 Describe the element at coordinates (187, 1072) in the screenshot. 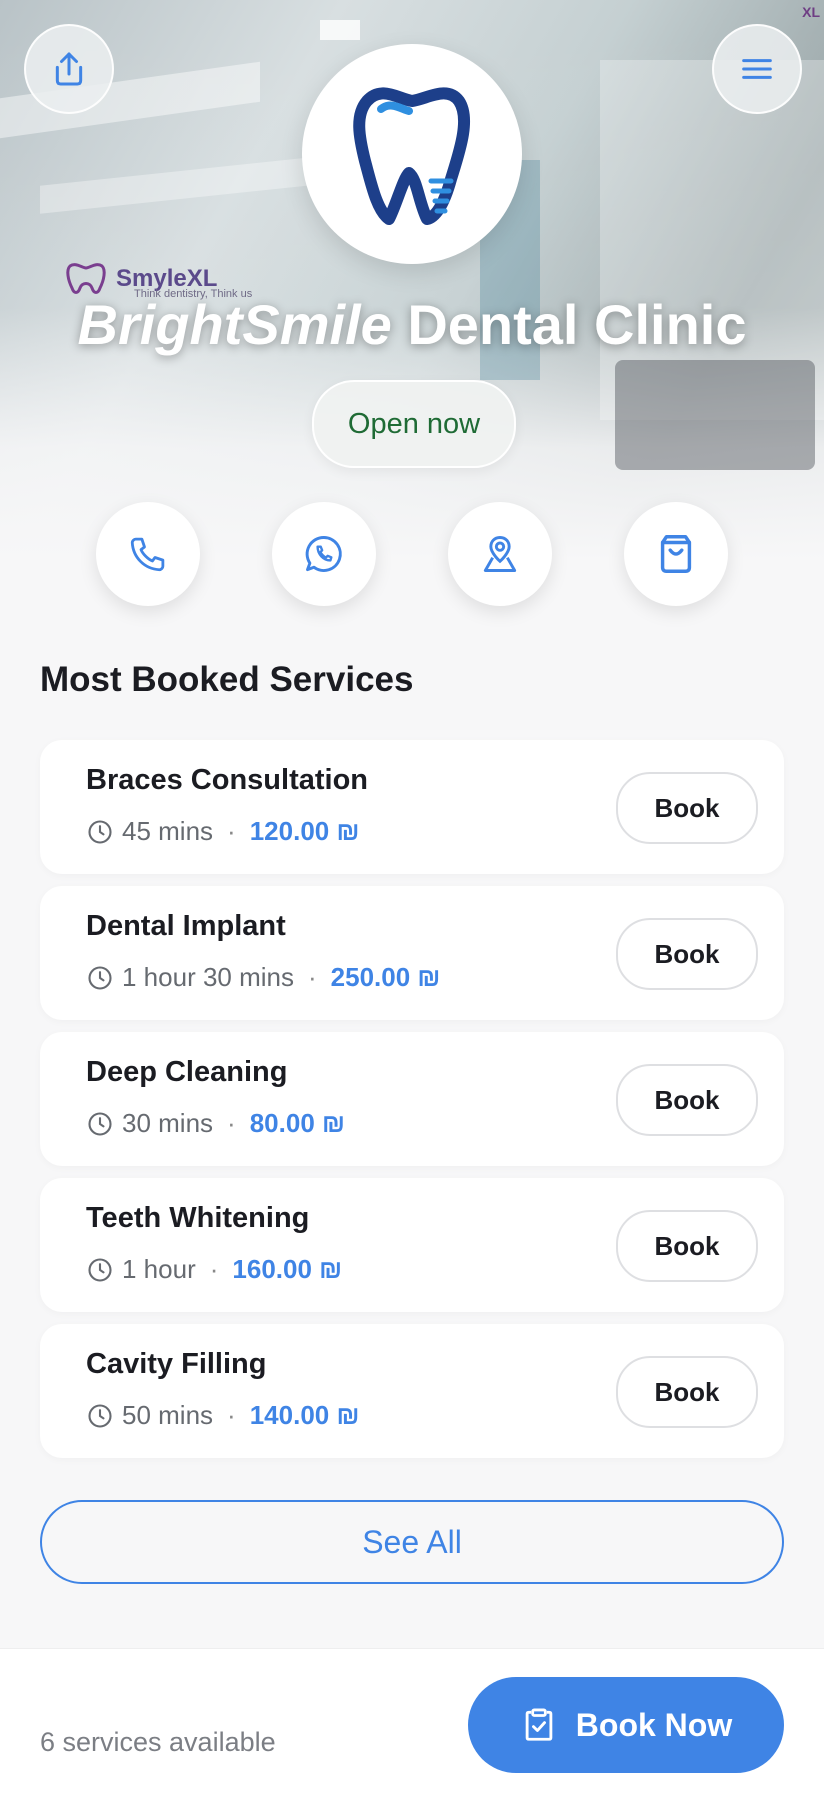

I see `service-name: Deep Cleaning` at that location.